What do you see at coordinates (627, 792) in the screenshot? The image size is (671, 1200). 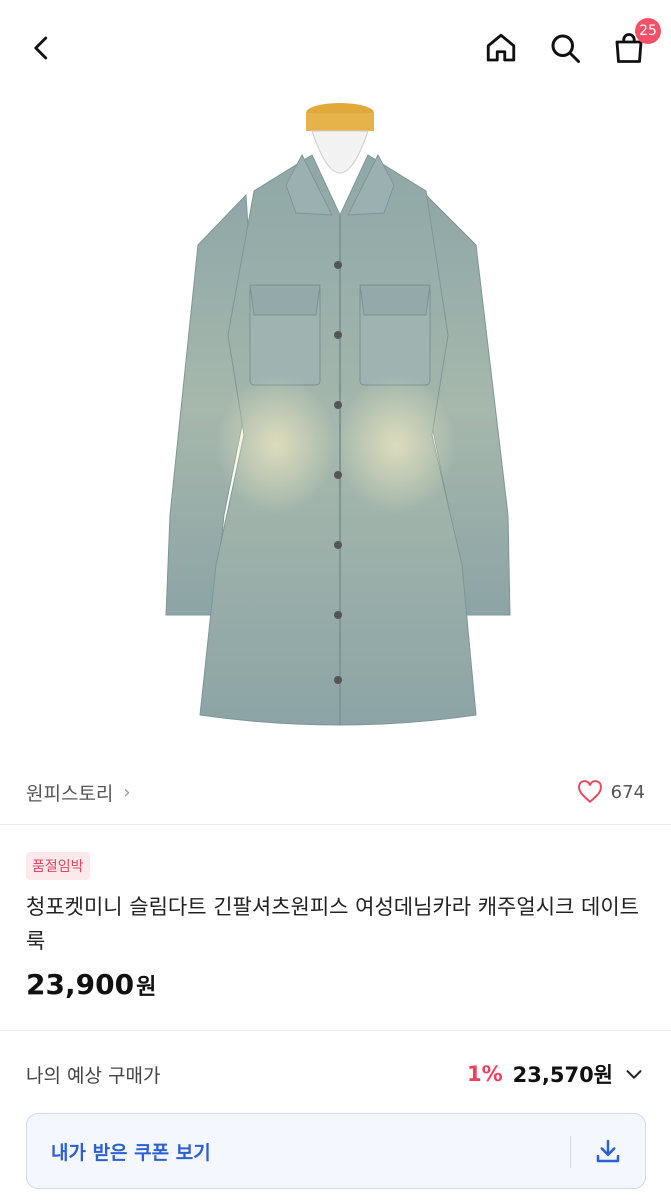 I see `like-count: 674` at bounding box center [627, 792].